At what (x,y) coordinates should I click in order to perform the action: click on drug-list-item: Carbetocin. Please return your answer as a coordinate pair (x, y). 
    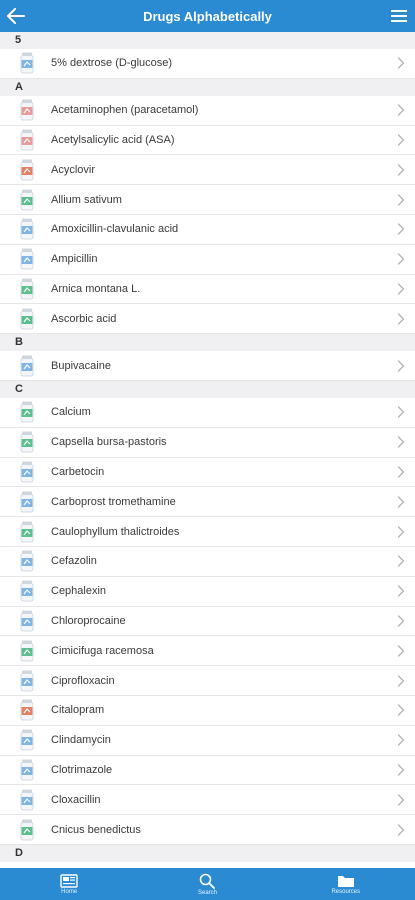
    Looking at the image, I should click on (207, 472).